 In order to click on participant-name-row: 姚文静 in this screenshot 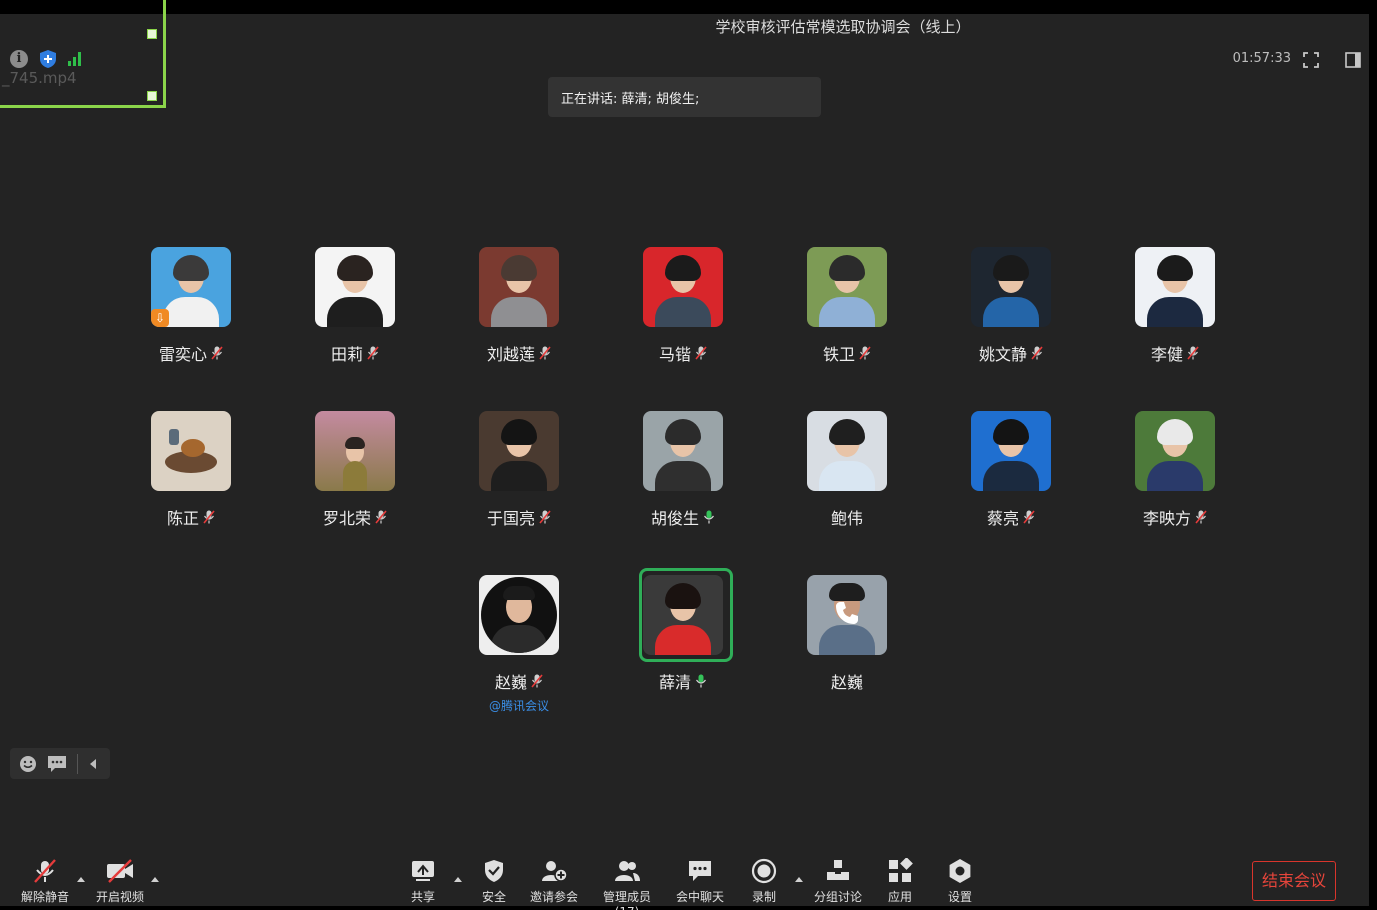, I will do `click(1011, 353)`.